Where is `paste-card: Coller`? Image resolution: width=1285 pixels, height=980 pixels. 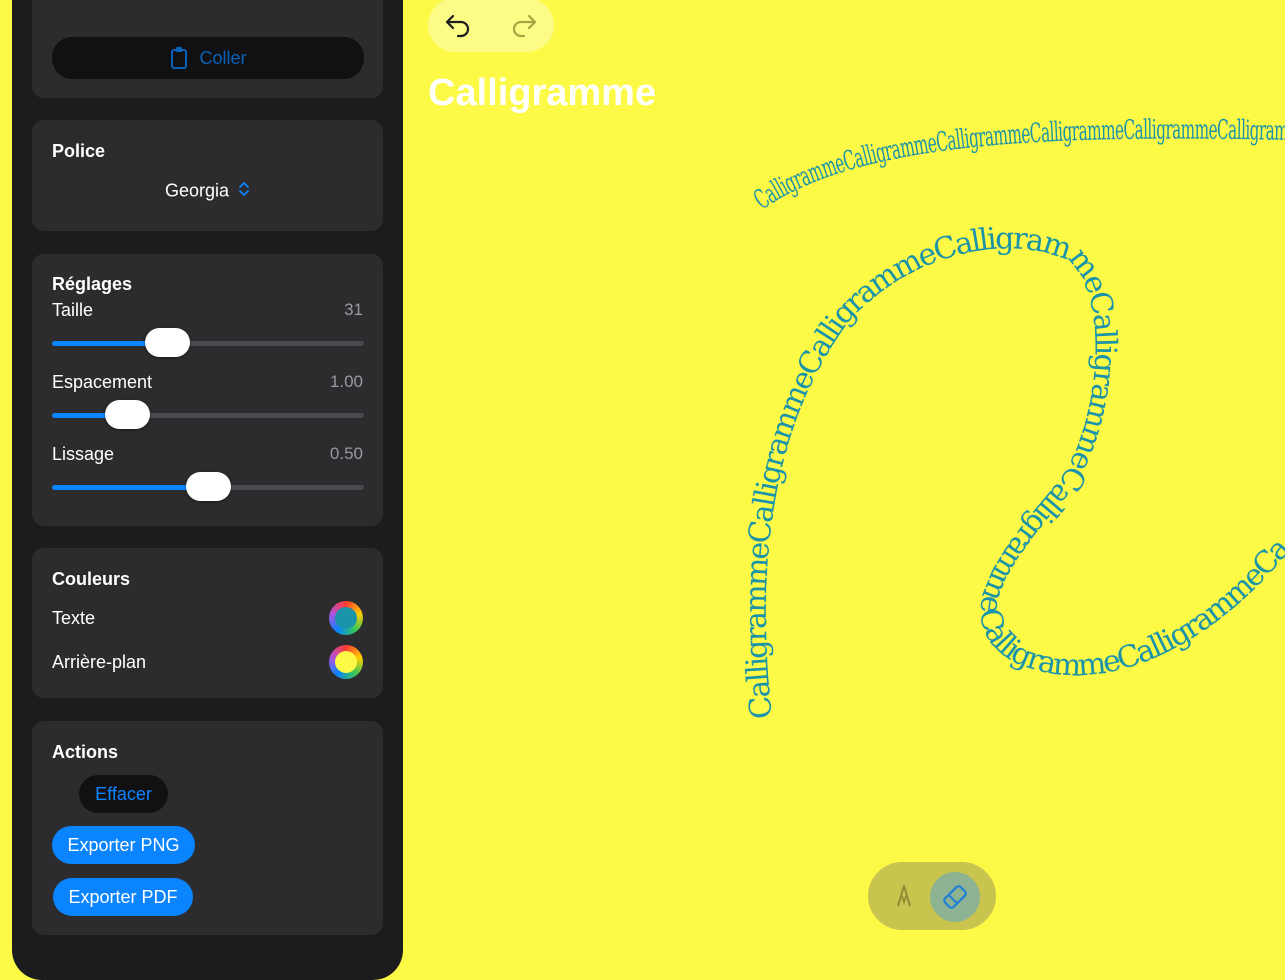
paste-card: Coller is located at coordinates (207, 49).